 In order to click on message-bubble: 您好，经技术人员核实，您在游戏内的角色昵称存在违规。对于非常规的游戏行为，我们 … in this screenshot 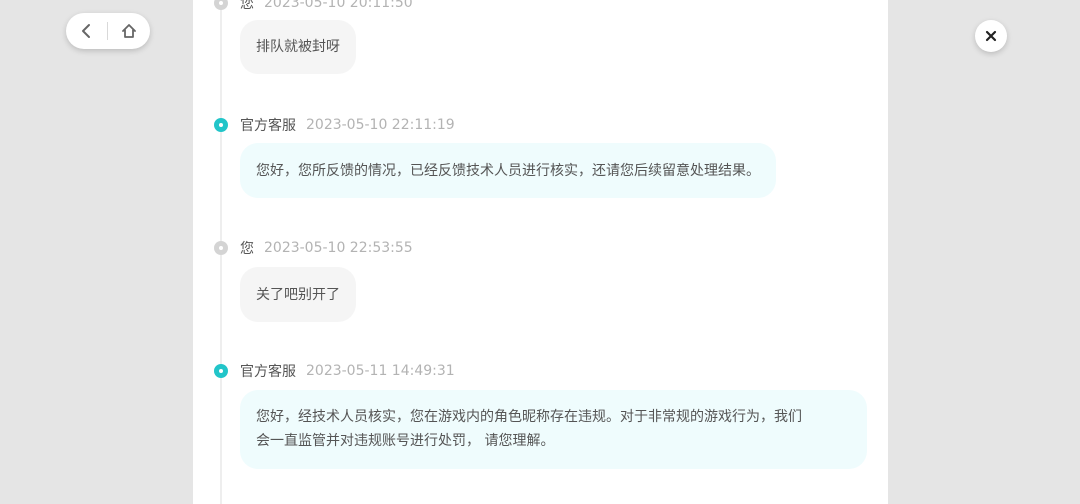, I will do `click(553, 429)`.